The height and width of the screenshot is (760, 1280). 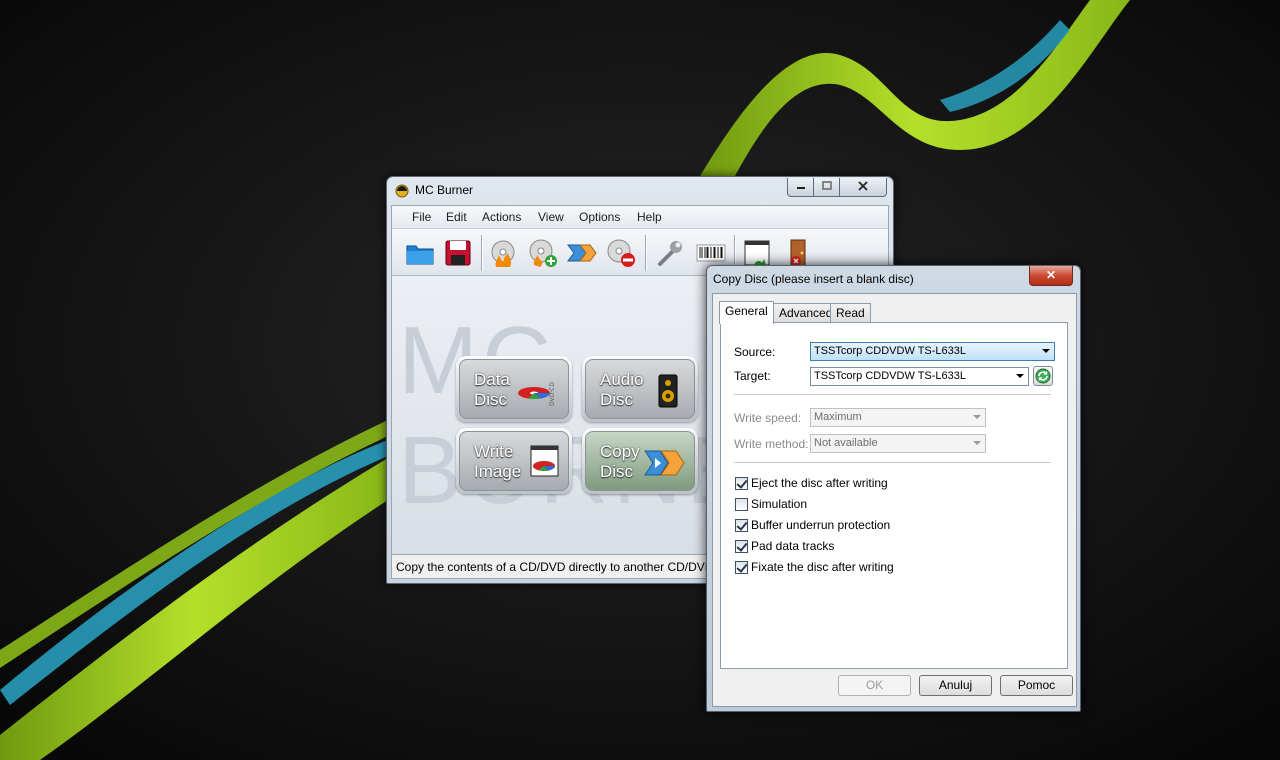 What do you see at coordinates (955, 685) in the screenshot?
I see `cancel-button: Anuluj` at bounding box center [955, 685].